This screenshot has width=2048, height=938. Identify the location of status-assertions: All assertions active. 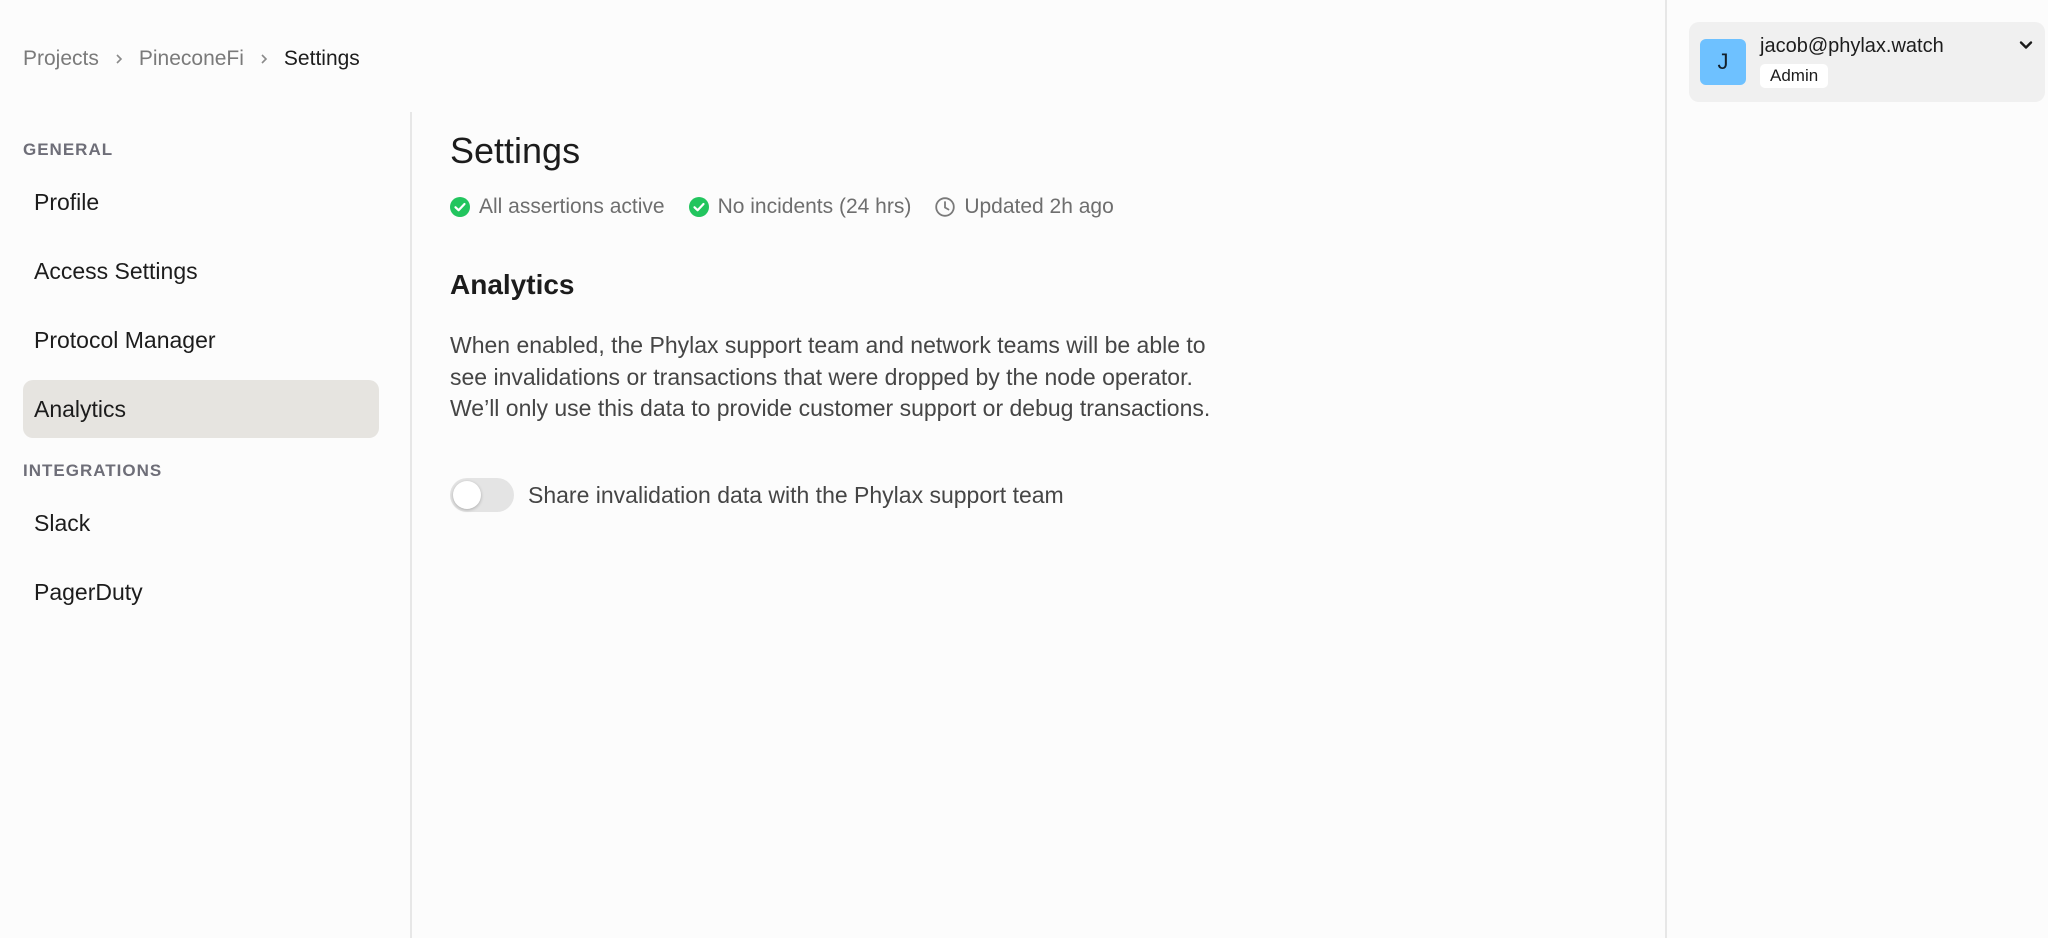
(557, 207).